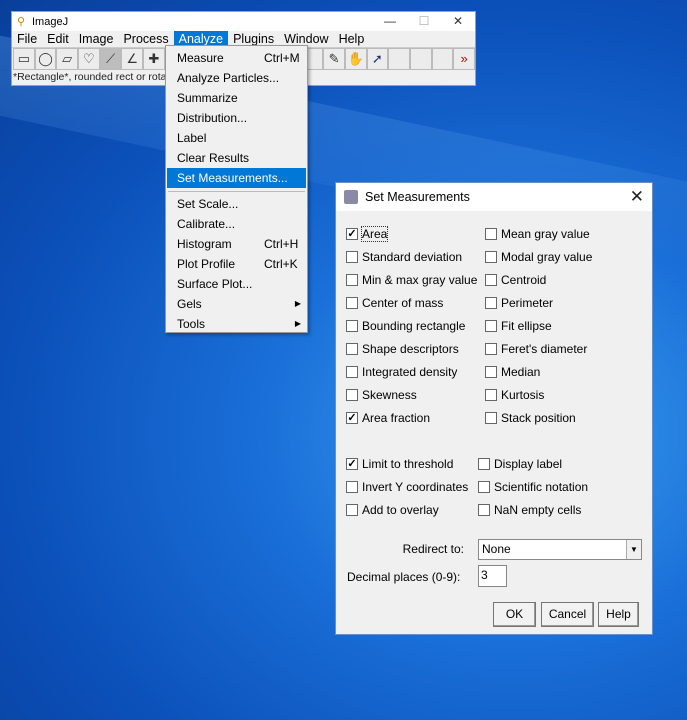 The height and width of the screenshot is (720, 687). I want to click on more-tools-icon: », so click(464, 59).